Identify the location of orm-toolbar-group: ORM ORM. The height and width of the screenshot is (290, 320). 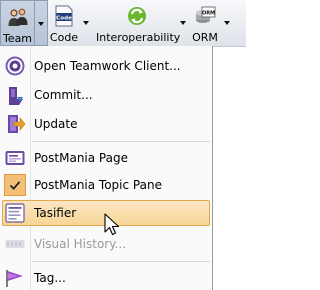
(218, 23).